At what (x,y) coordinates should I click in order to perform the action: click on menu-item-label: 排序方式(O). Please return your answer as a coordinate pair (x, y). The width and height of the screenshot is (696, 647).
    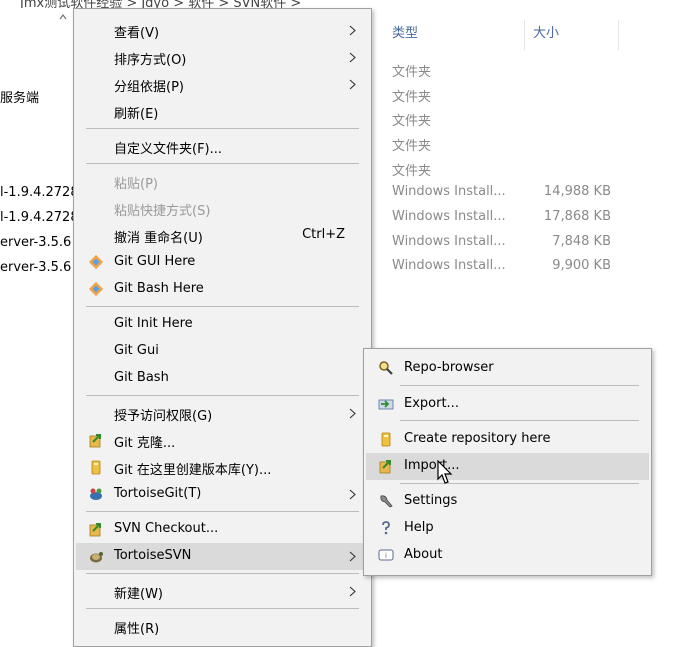
    Looking at the image, I should click on (150, 60).